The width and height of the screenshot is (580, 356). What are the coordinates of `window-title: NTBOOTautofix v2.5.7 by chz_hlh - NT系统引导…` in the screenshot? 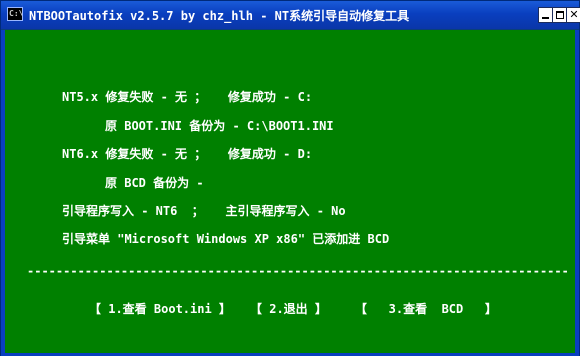 It's located at (219, 16).